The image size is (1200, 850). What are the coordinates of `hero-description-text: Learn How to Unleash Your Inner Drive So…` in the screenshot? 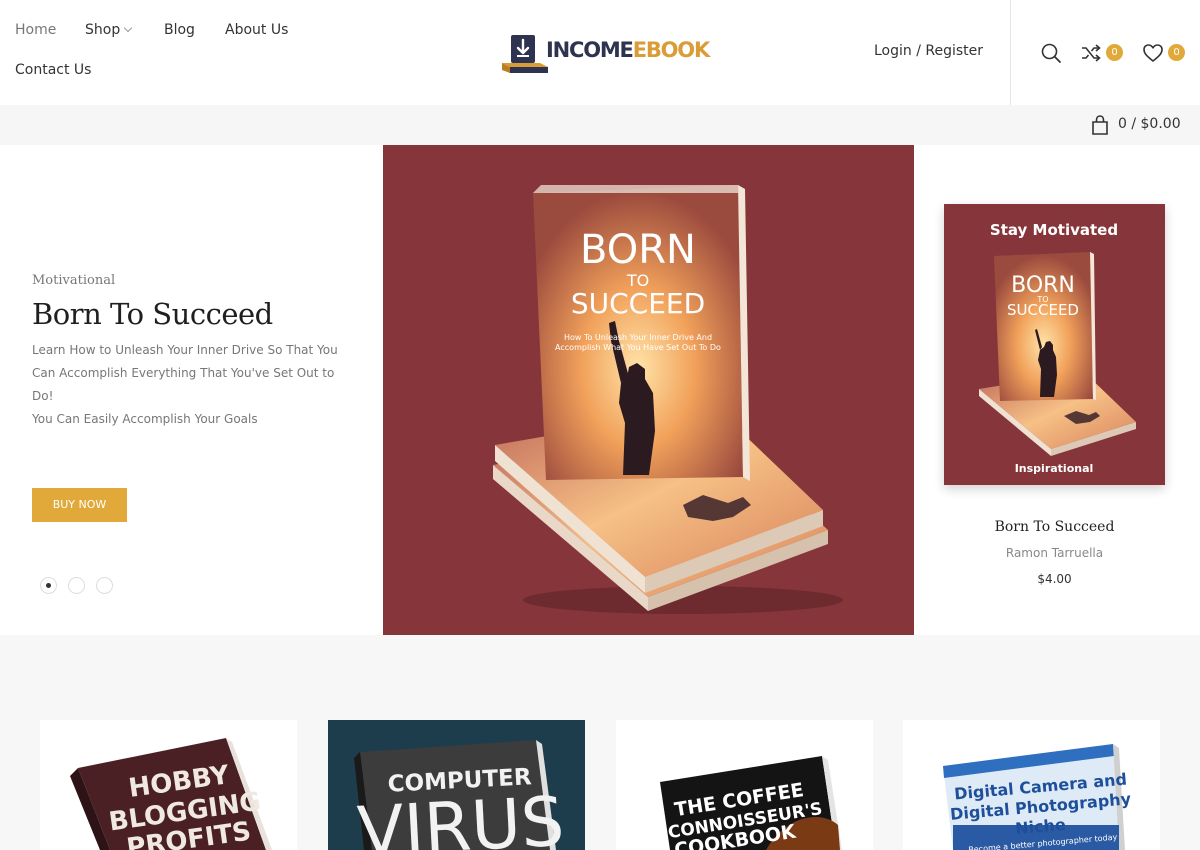 It's located at (185, 373).